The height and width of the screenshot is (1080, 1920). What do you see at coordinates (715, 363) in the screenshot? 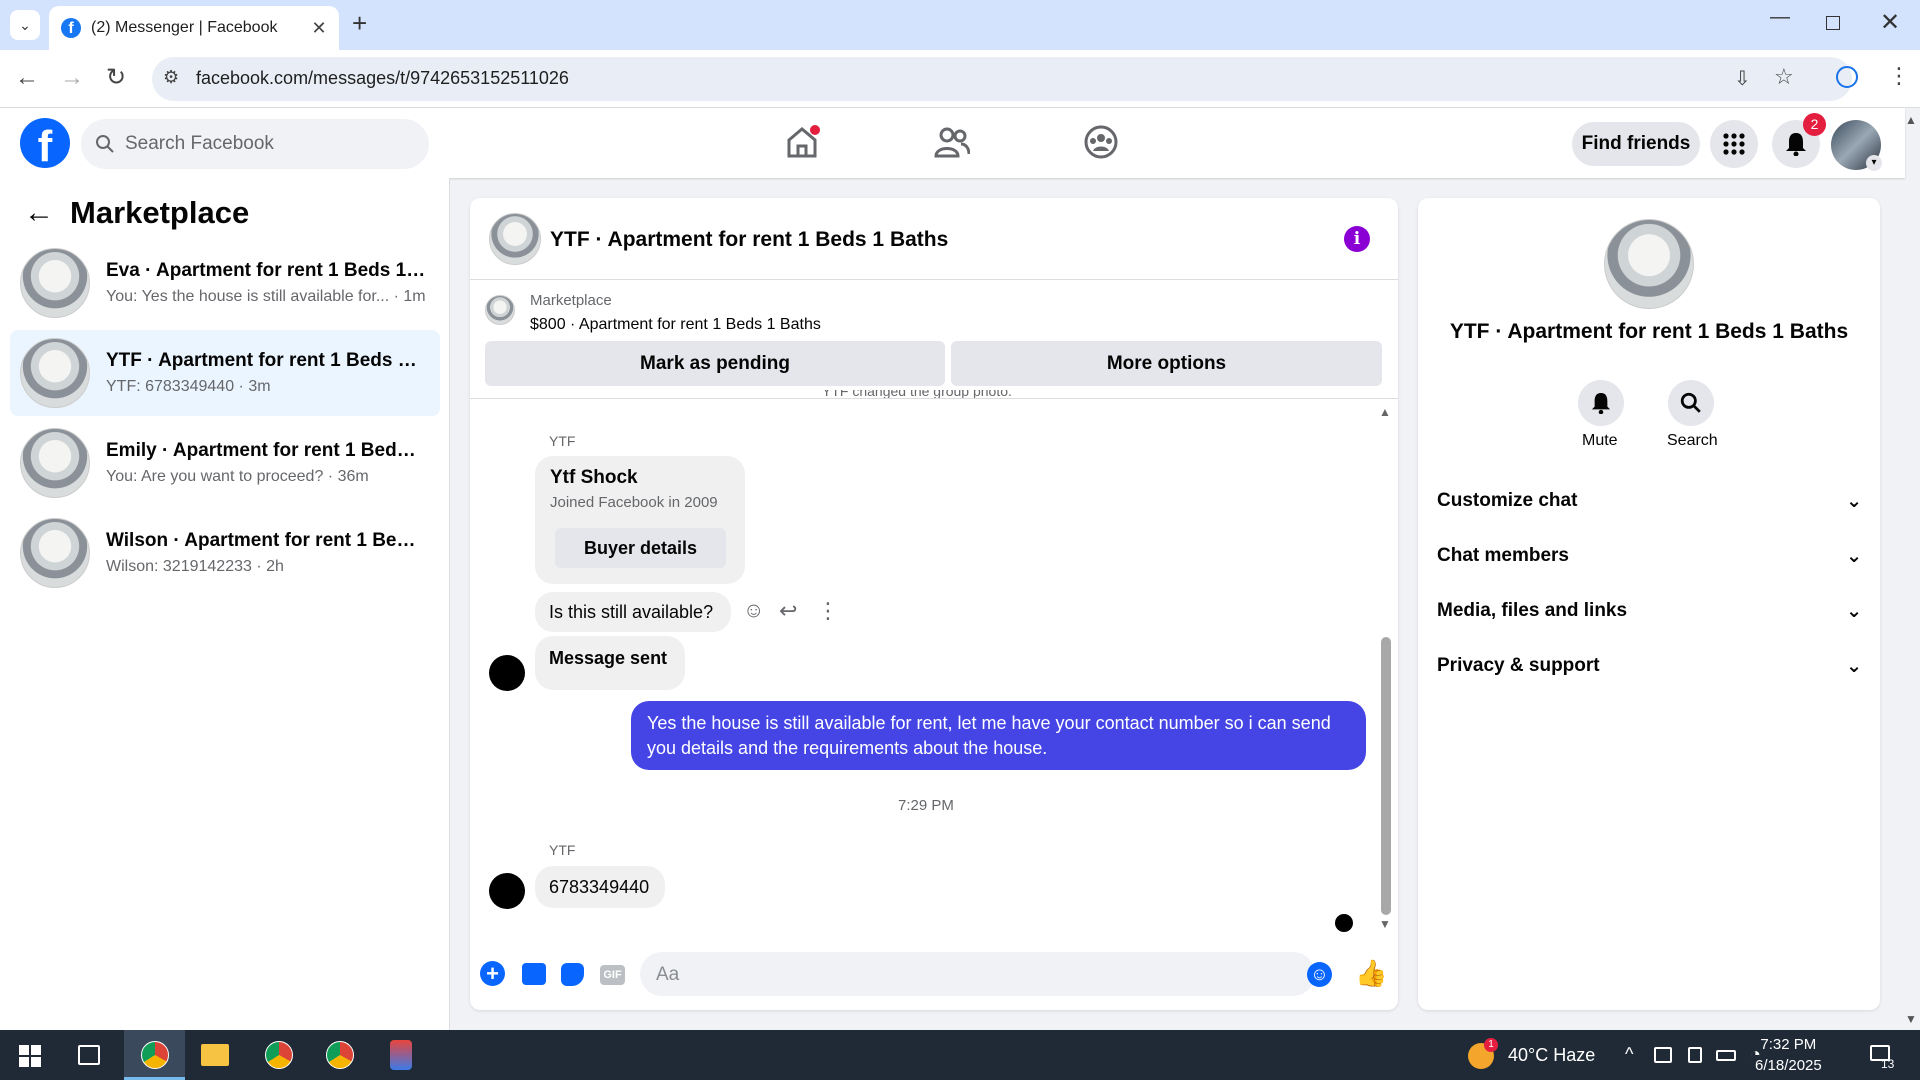
I see `mark-as-pending-button: Mark as pending` at bounding box center [715, 363].